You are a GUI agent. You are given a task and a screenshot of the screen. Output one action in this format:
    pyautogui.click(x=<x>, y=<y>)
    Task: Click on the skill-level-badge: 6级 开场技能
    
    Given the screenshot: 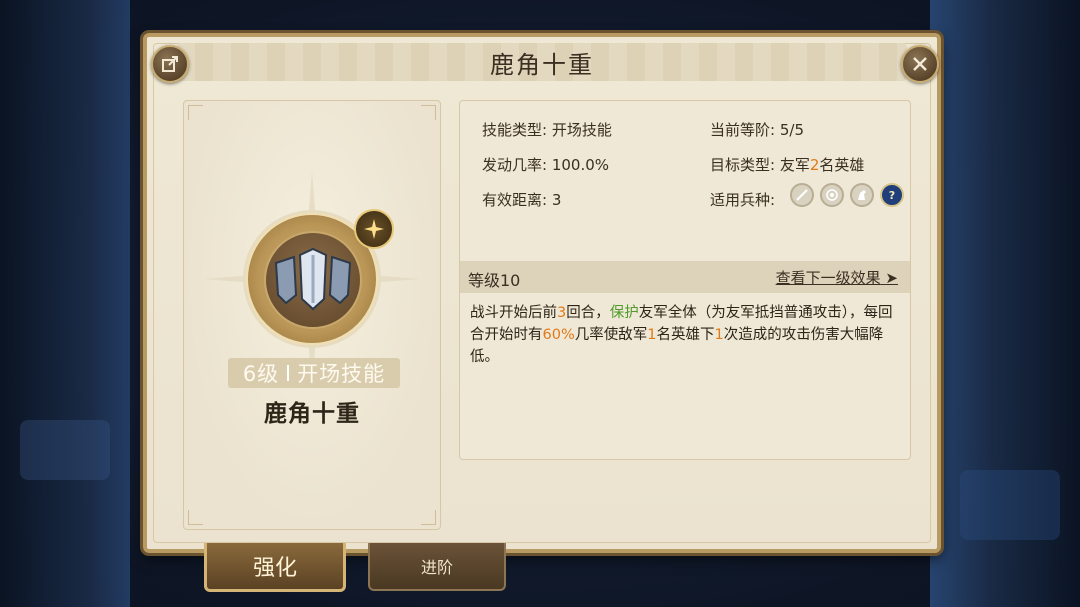 What is the action you would take?
    pyautogui.click(x=314, y=373)
    